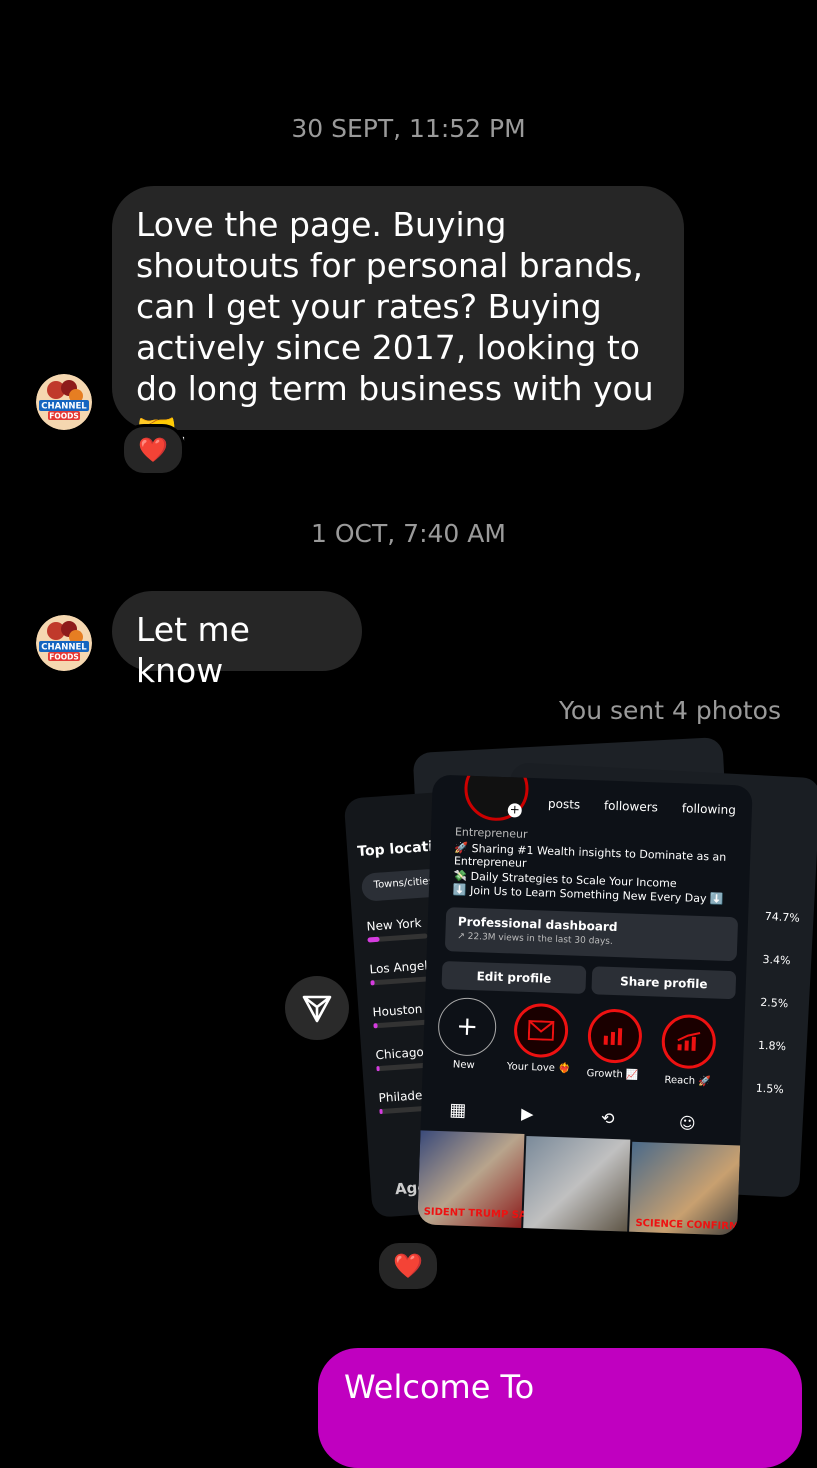  What do you see at coordinates (687, 1188) in the screenshot?
I see `post-thumbnail: SCIENCE CONFIRMS` at bounding box center [687, 1188].